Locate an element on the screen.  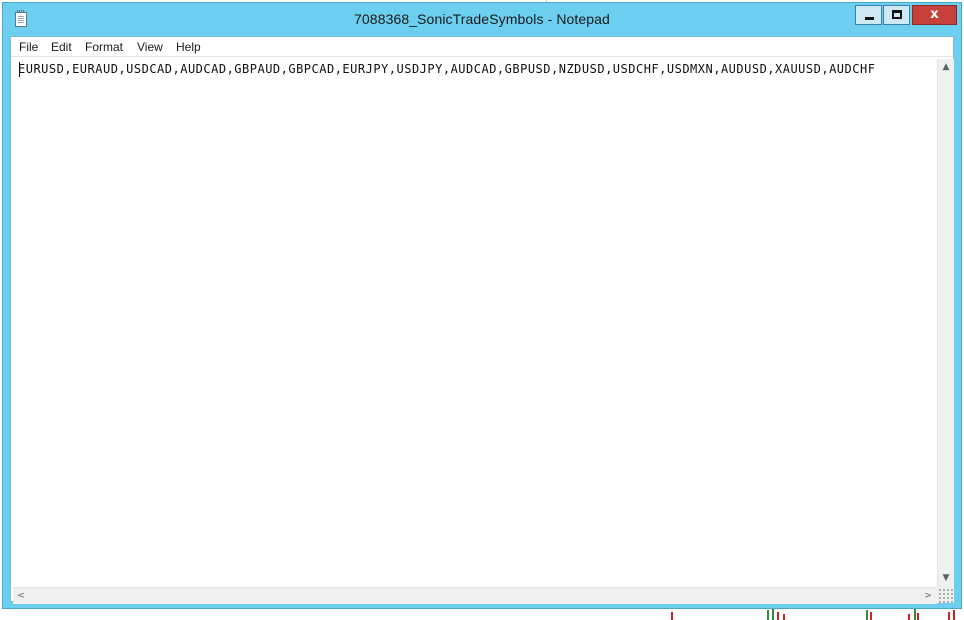
close-icon: x is located at coordinates (934, 14).